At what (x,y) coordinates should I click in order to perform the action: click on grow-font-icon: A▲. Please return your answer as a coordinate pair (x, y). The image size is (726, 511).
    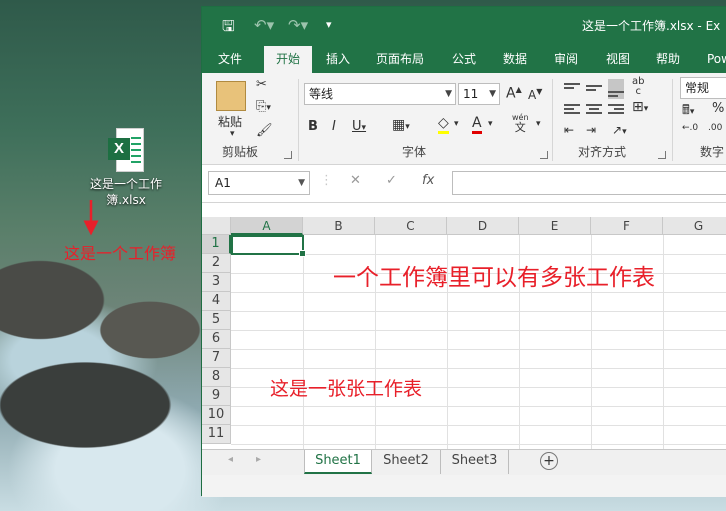
    Looking at the image, I should click on (514, 93).